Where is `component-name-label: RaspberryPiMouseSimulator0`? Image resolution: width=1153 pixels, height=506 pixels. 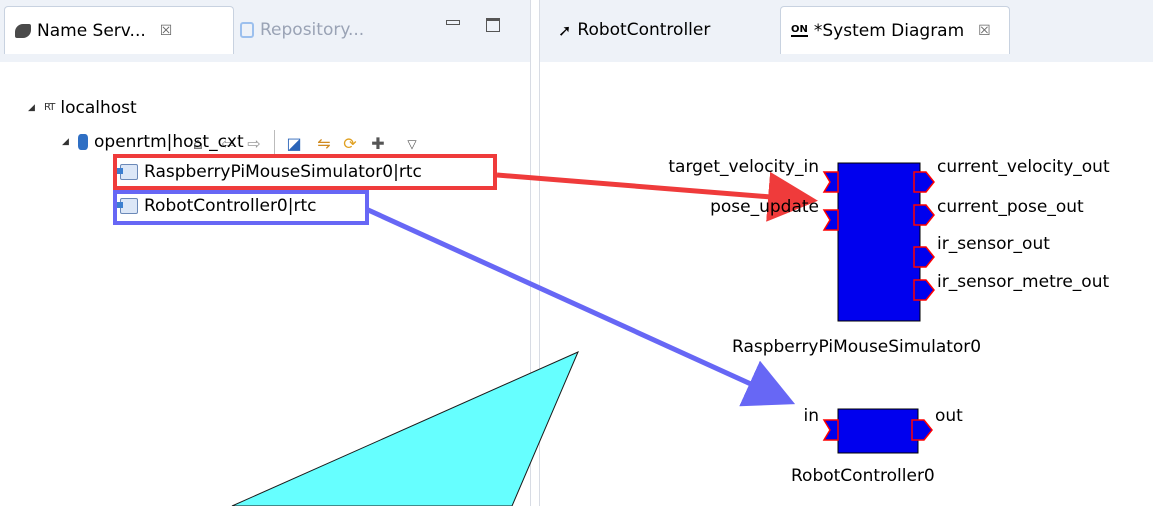 component-name-label: RaspberryPiMouseSimulator0 is located at coordinates (857, 347).